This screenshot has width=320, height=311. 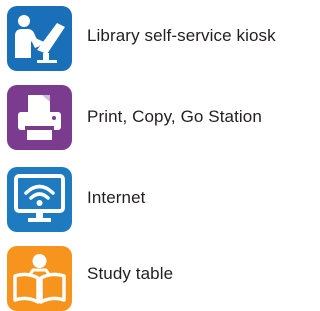 I want to click on legend-label-study: Study table, so click(x=130, y=273).